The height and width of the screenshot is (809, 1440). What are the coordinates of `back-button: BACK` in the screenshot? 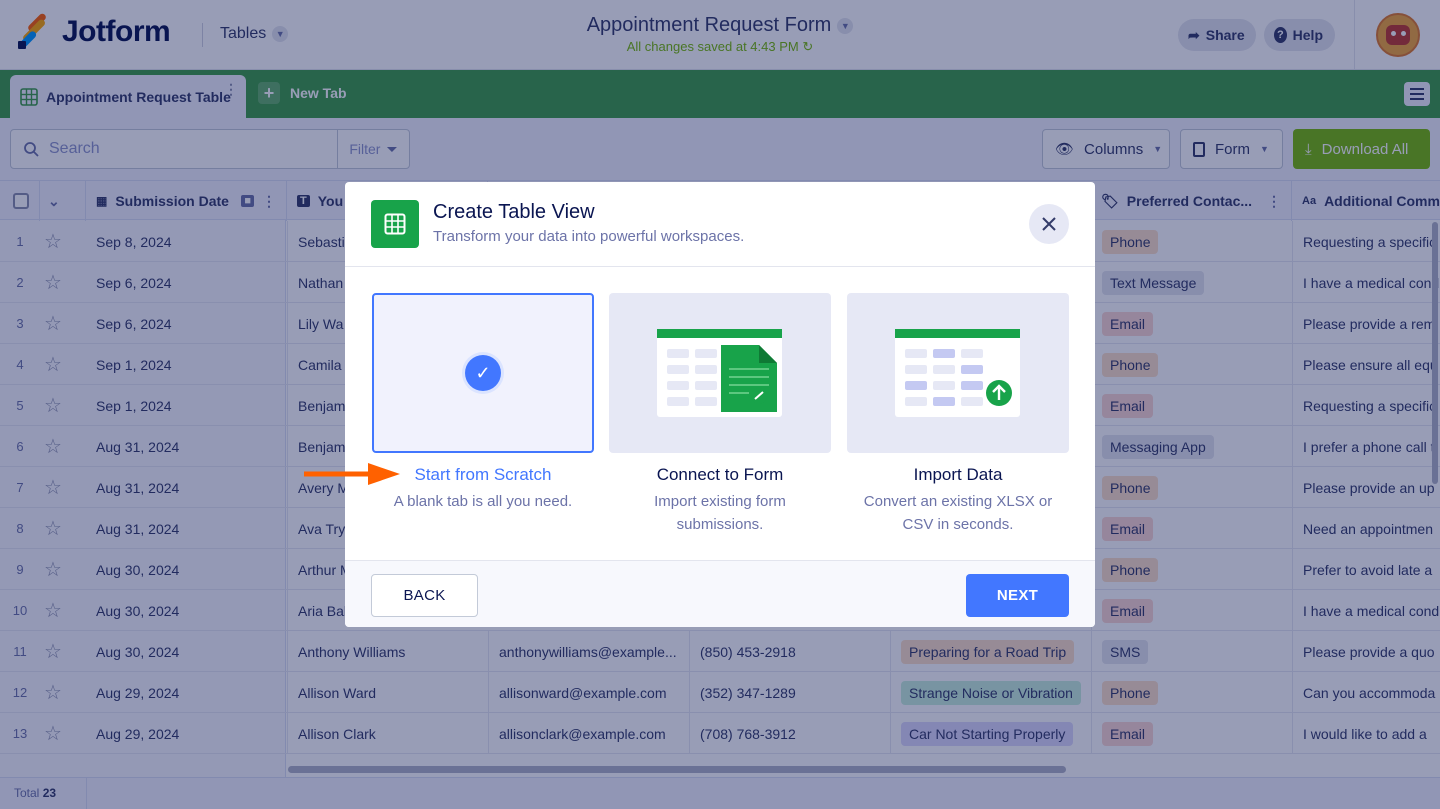 It's located at (424, 595).